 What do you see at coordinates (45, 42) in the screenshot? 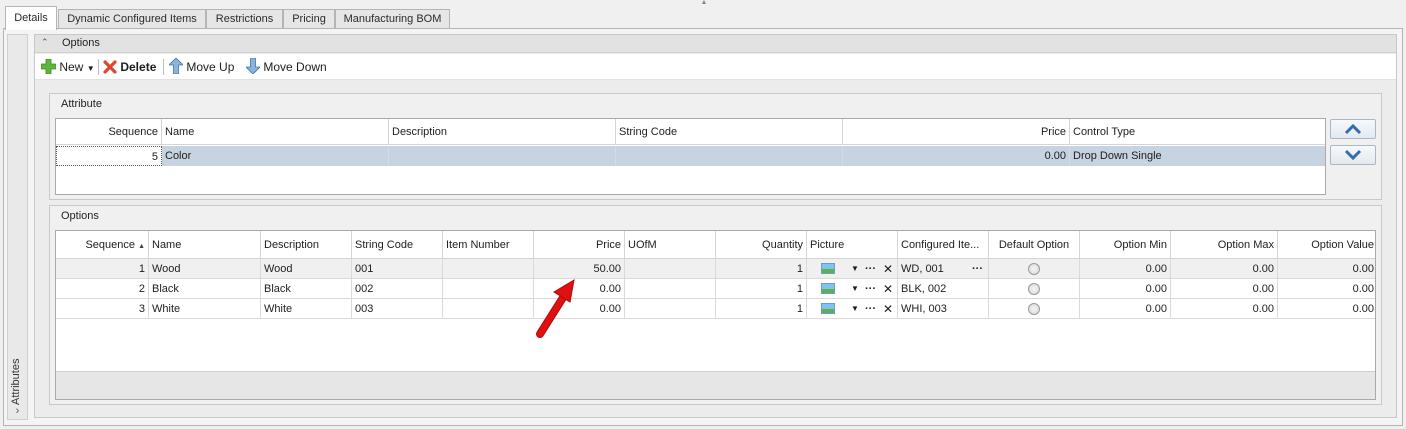
I see `collapse-caret-icon: ⌃` at bounding box center [45, 42].